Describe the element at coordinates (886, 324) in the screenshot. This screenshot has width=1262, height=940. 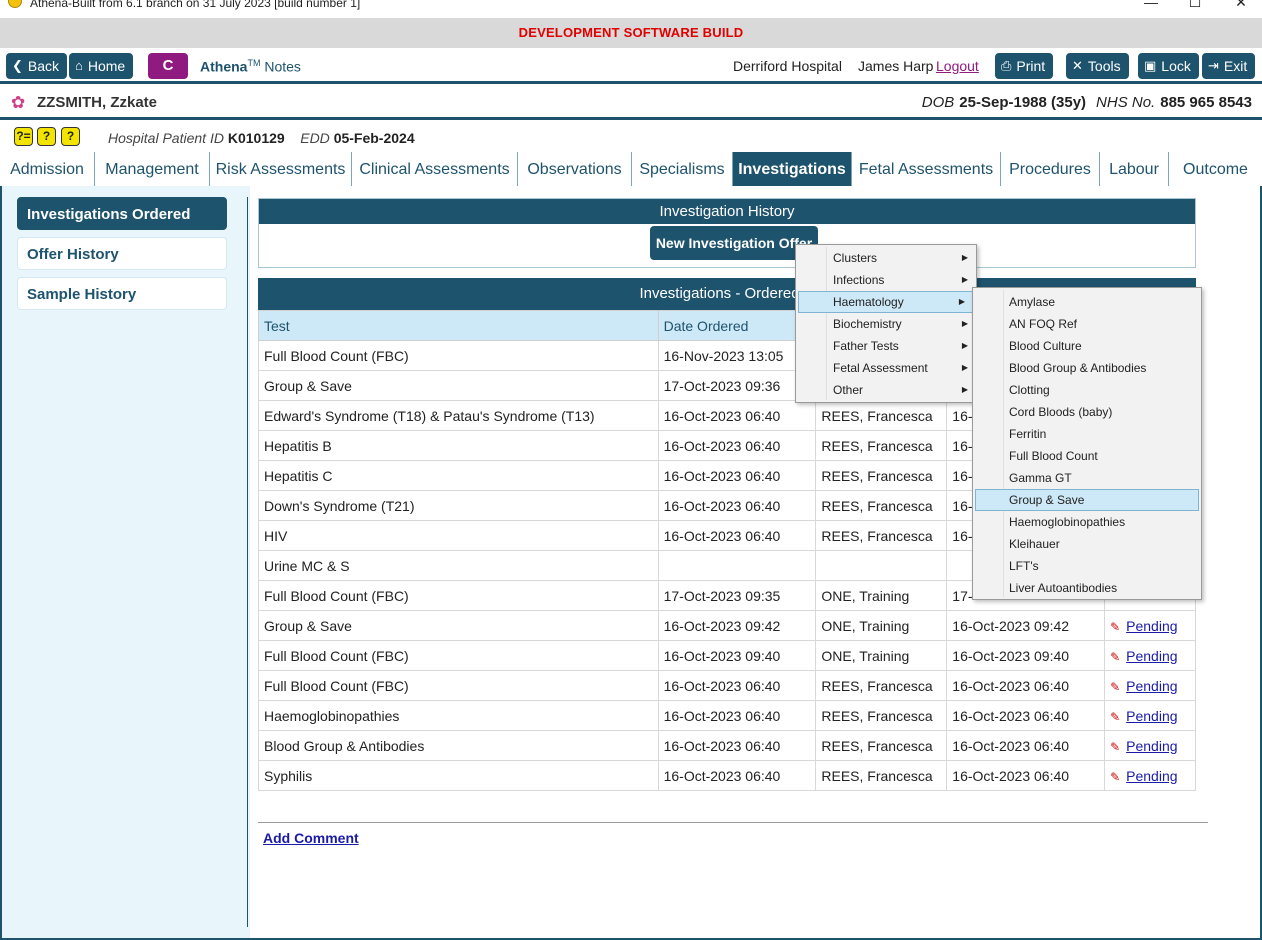
I see `menu-item-biochemistry: Biochemistry ▶` at that location.